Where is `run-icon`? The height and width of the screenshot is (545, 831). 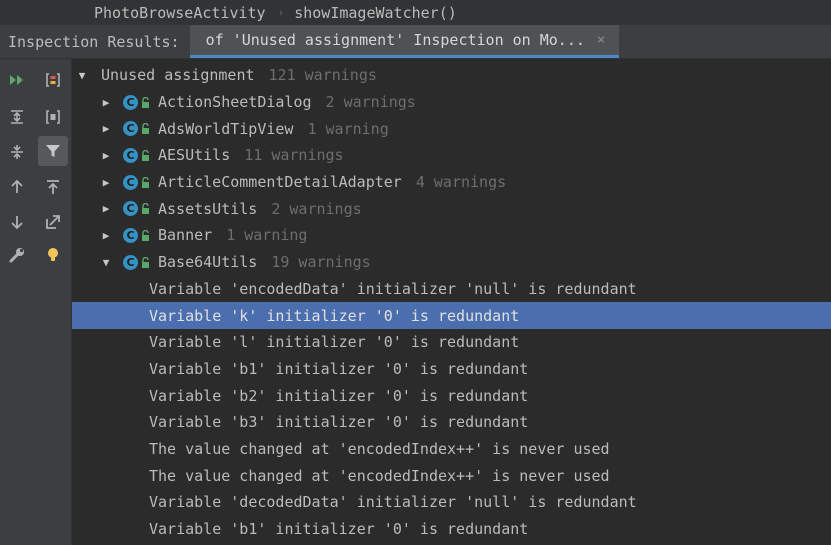 run-icon is located at coordinates (17, 80).